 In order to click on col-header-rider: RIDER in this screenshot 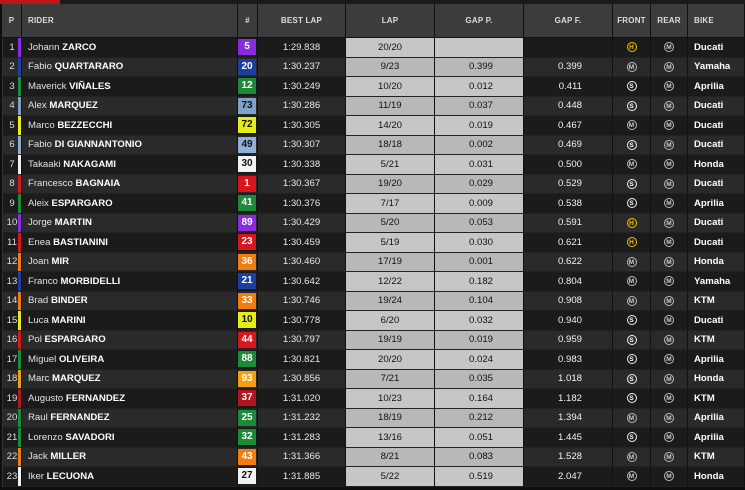, I will do `click(130, 21)`.